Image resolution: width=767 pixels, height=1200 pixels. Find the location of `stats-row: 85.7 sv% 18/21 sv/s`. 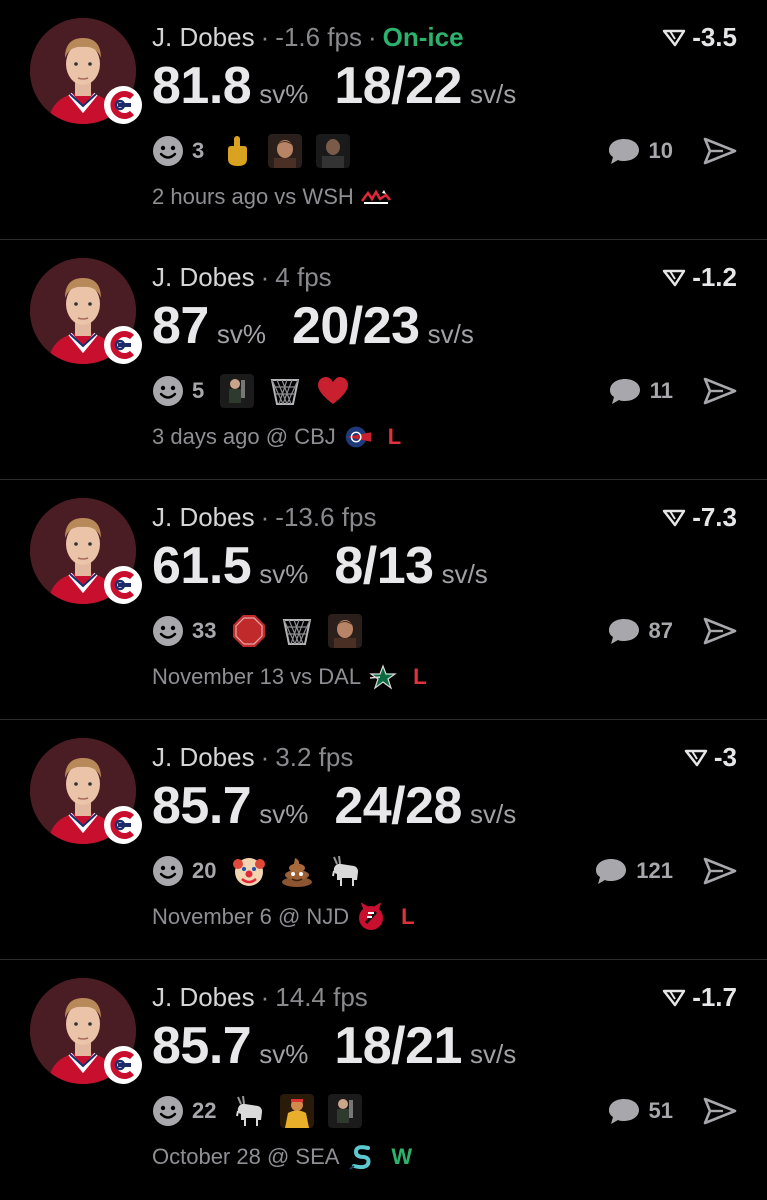

stats-row: 85.7 sv% 18/21 sv/s is located at coordinates (334, 1046).